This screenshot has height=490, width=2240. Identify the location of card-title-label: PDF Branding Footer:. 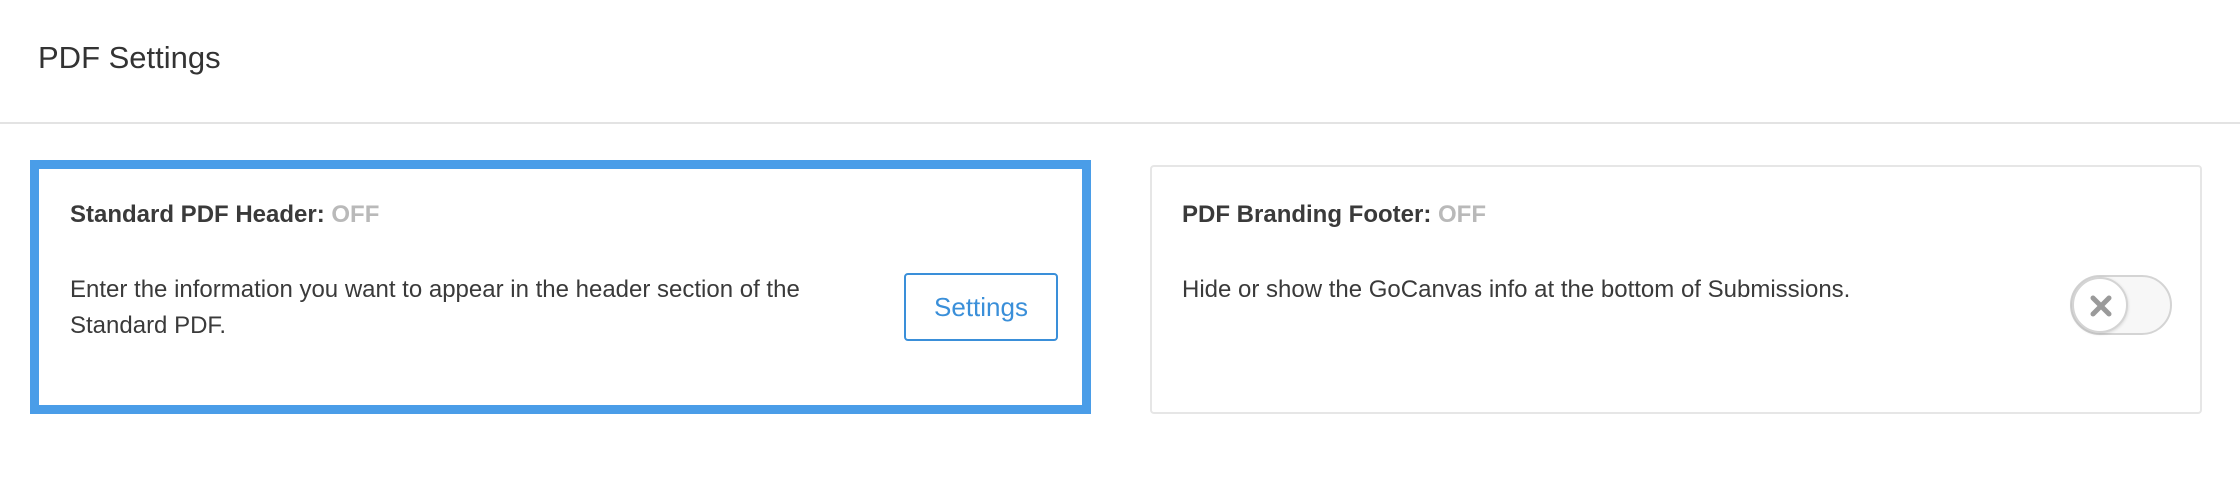
(1307, 214).